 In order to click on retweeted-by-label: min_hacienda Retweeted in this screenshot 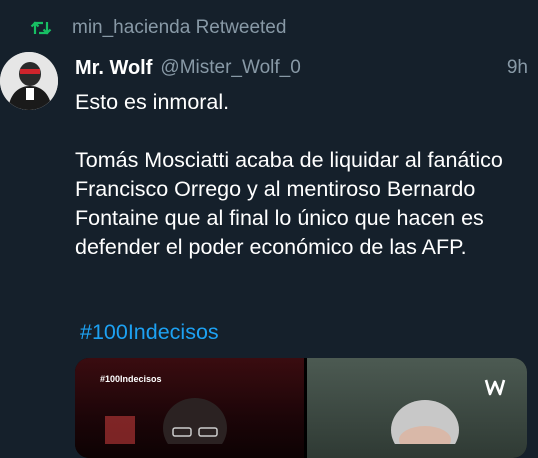, I will do `click(179, 28)`.